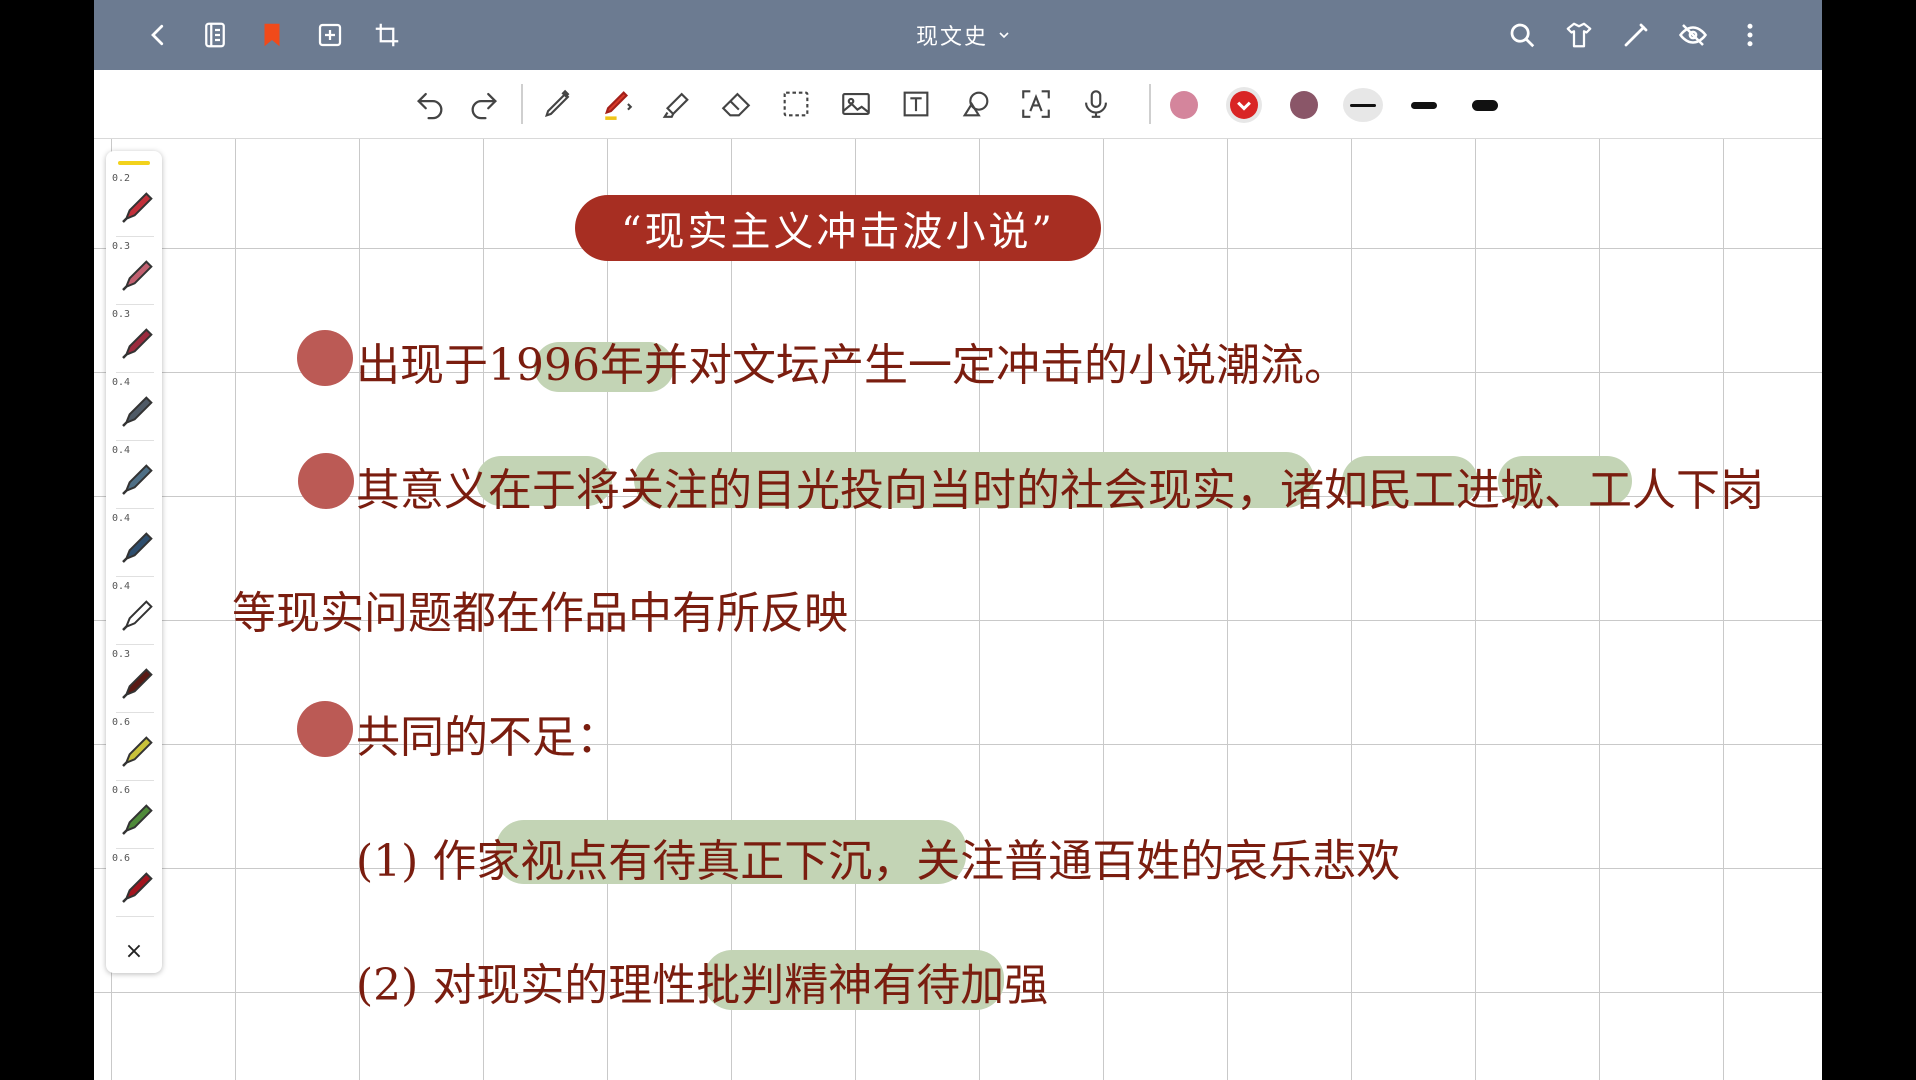 This screenshot has width=1916, height=1080. What do you see at coordinates (558, 104) in the screenshot?
I see `pencil-icon` at bounding box center [558, 104].